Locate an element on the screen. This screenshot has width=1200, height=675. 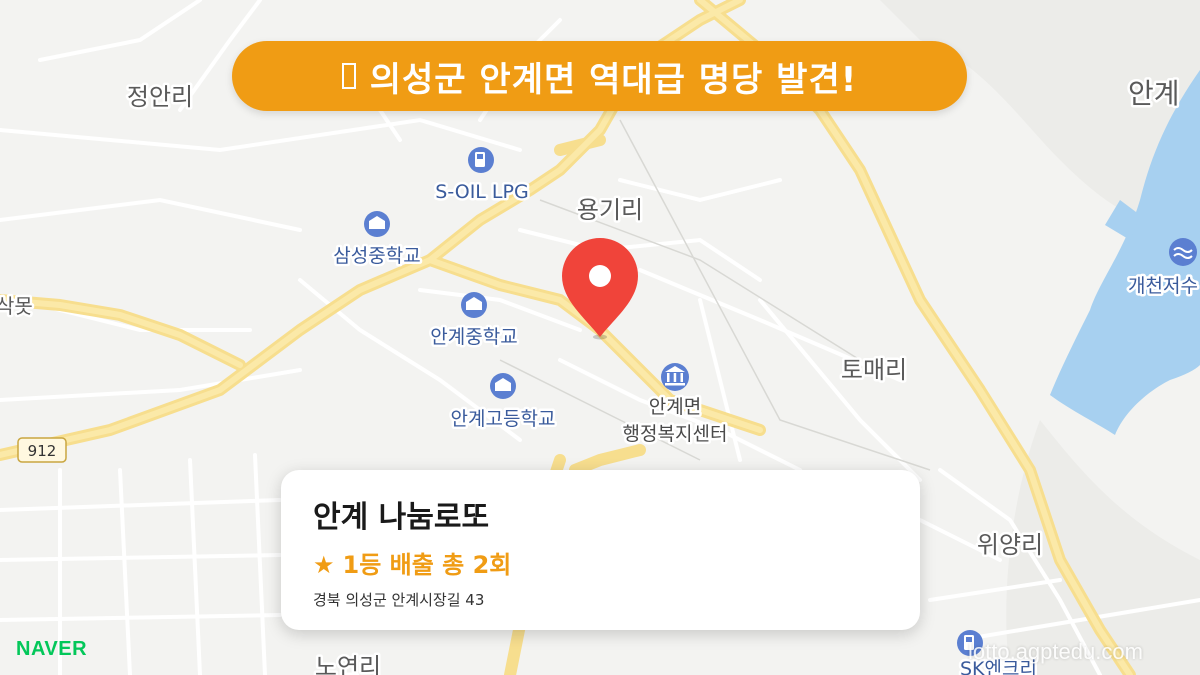
place-label-noyeon: 노연리 is located at coordinates (348, 664).